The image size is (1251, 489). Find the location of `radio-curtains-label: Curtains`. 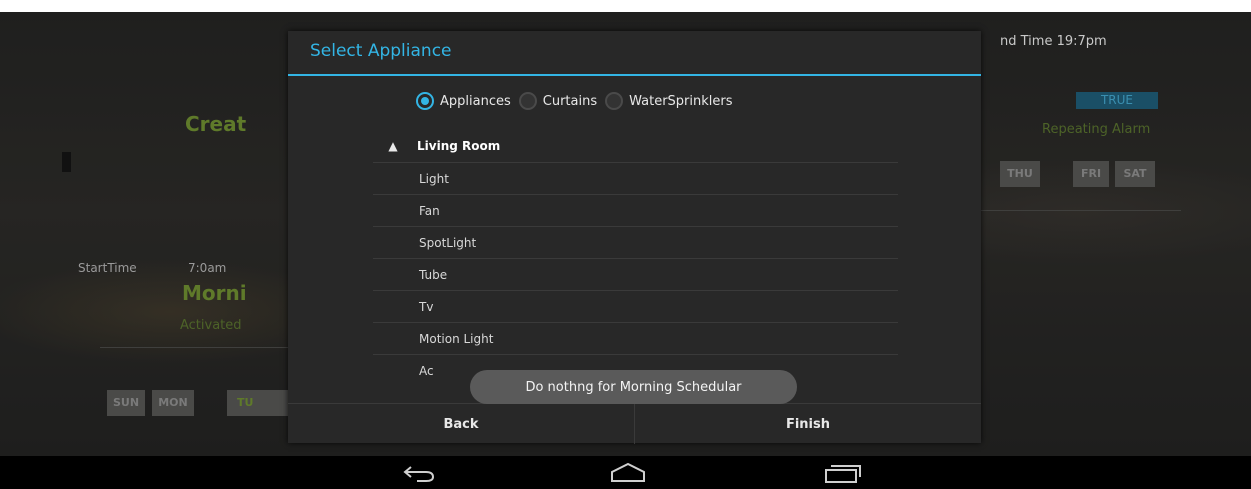

radio-curtains-label: Curtains is located at coordinates (570, 101).